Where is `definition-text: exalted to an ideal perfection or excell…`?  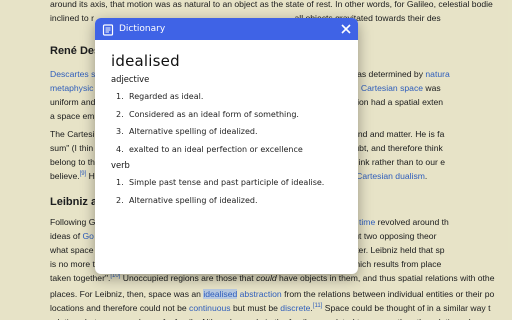 definition-text: exalted to an ideal perfection or excell… is located at coordinates (216, 149).